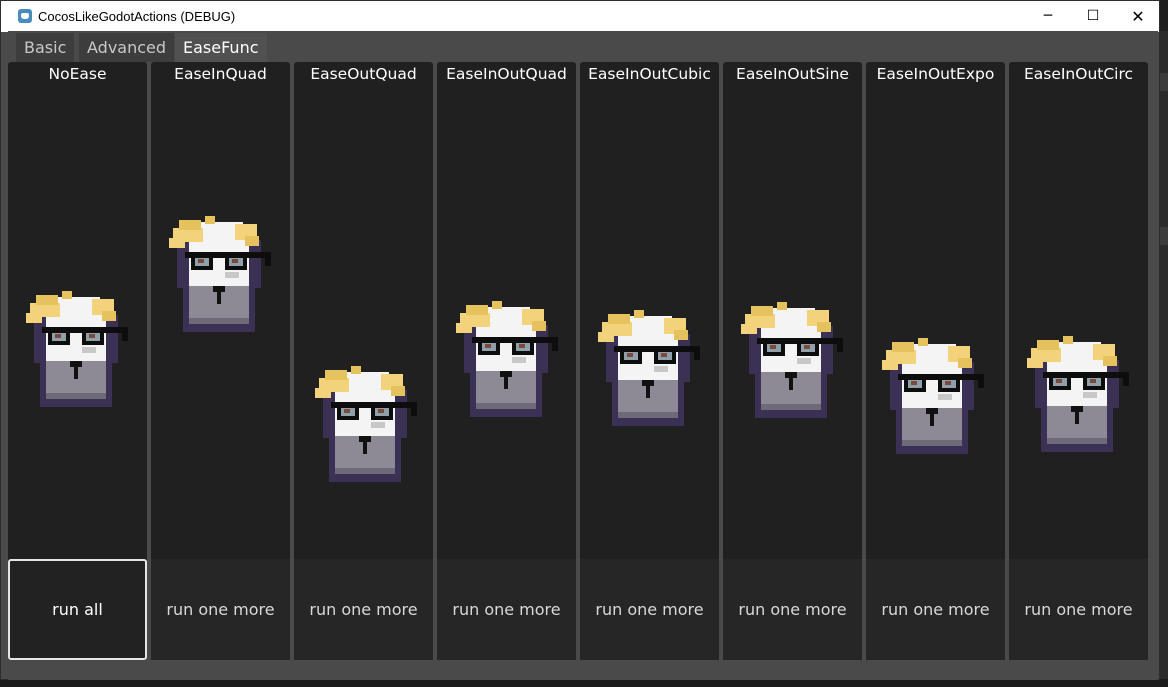 The image size is (1168, 687). What do you see at coordinates (583, 670) in the screenshot?
I see `window-bottom-margin` at bounding box center [583, 670].